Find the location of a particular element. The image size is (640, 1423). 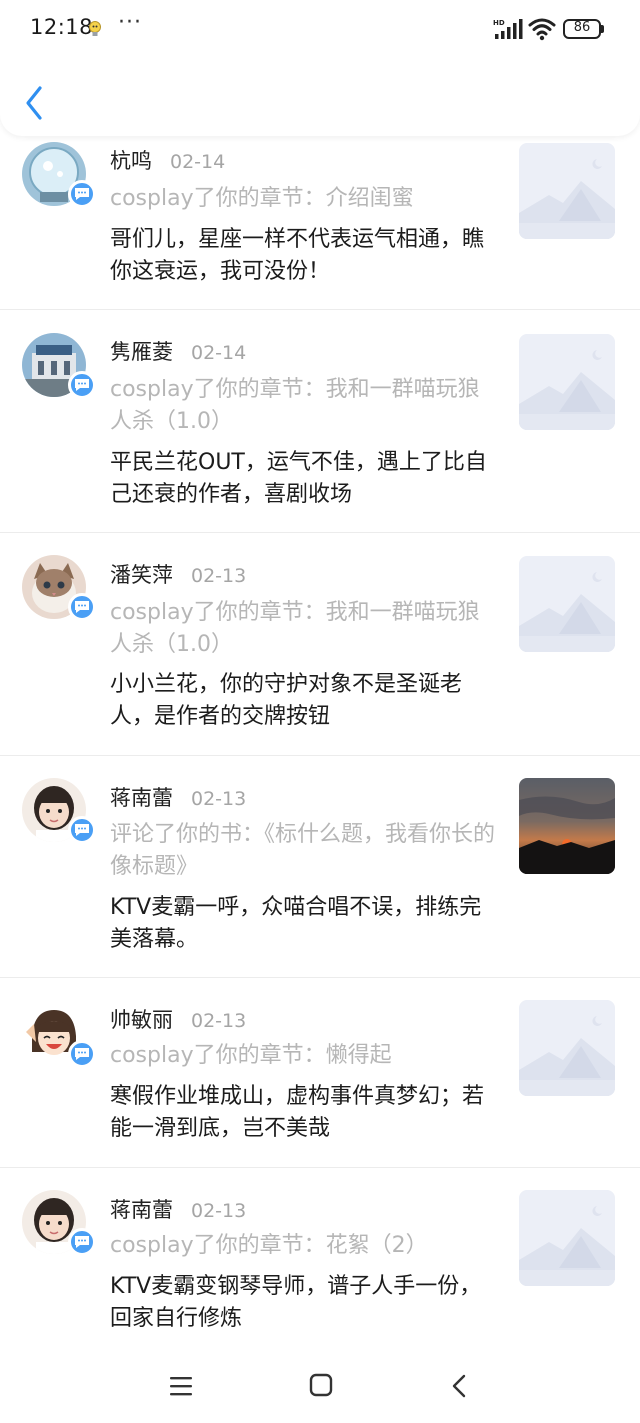

battery-icon: 86 is located at coordinates (584, 29).